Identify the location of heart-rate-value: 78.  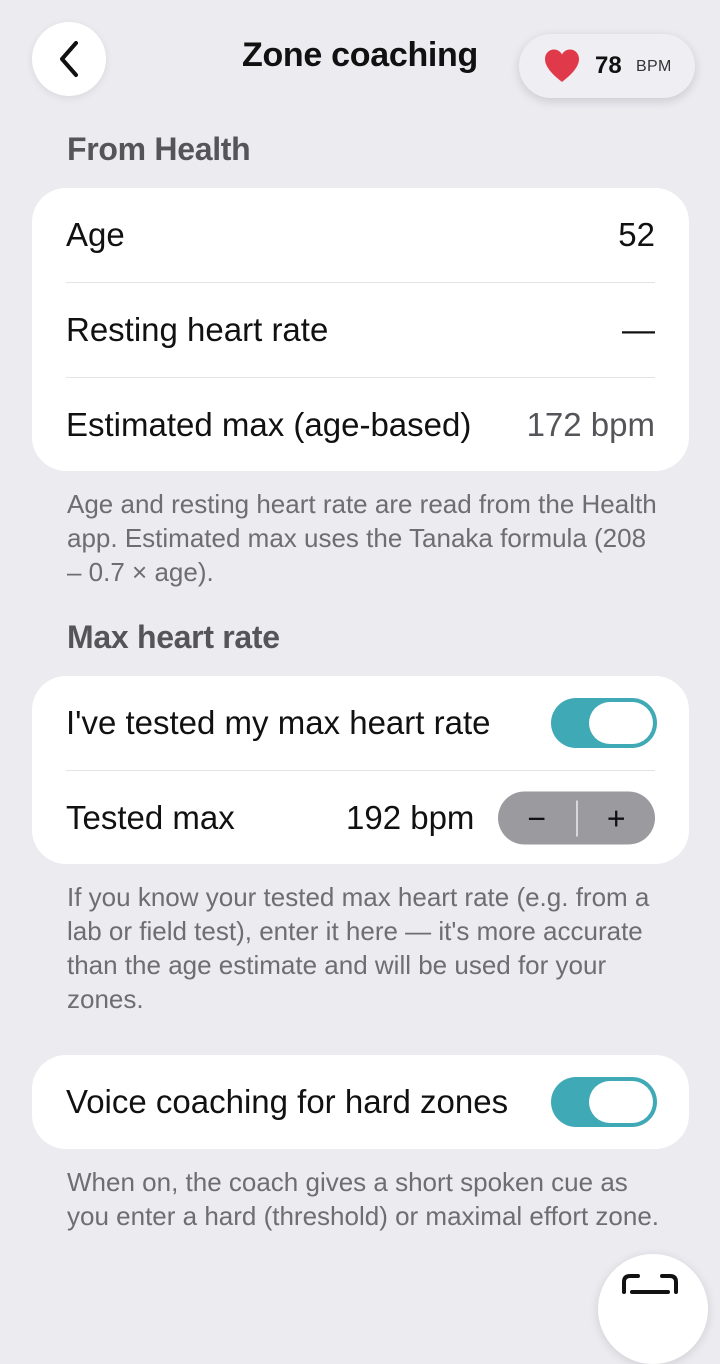
(608, 65).